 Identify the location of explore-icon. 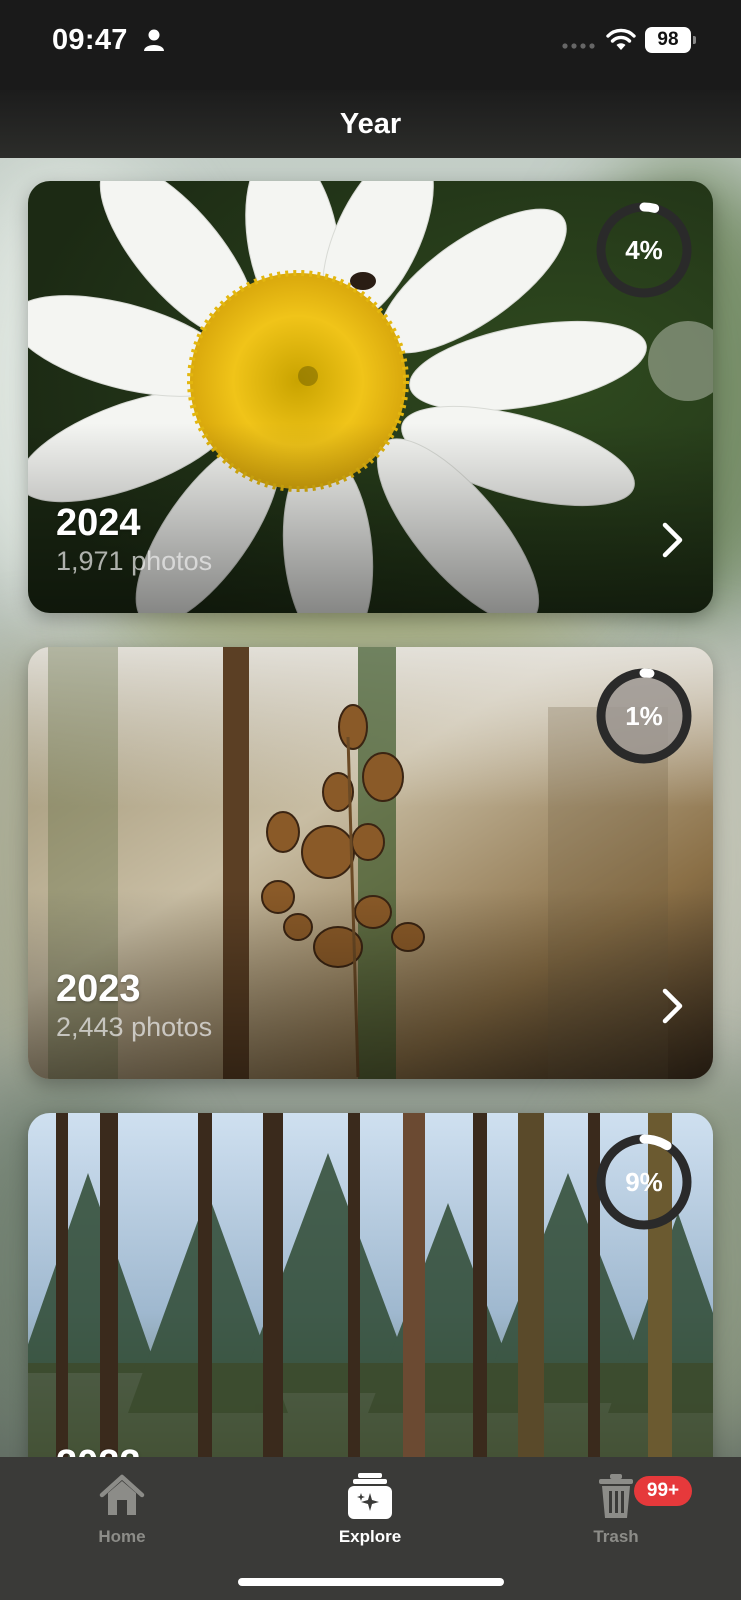
(370, 1496).